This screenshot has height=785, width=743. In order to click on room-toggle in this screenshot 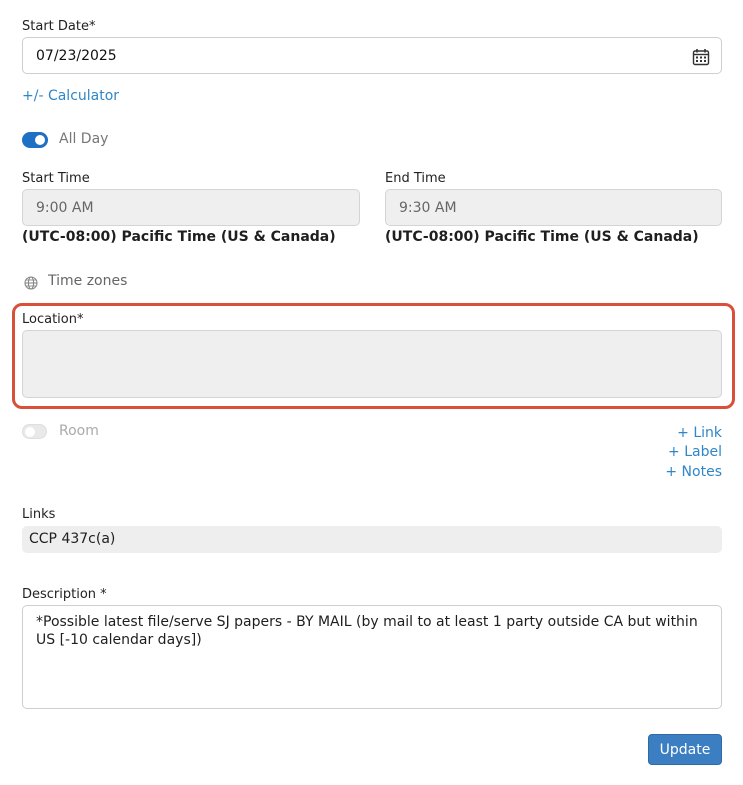, I will do `click(34, 431)`.